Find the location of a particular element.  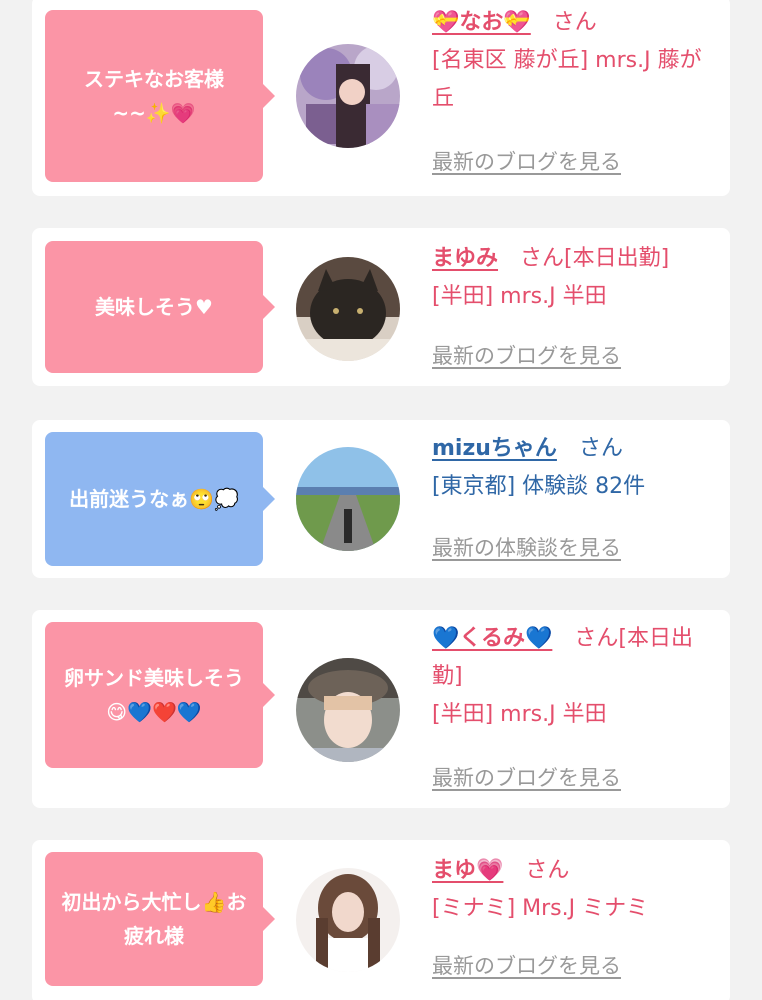

comment-bubble: 出前迷うなぁ🙄💭 is located at coordinates (160, 499).